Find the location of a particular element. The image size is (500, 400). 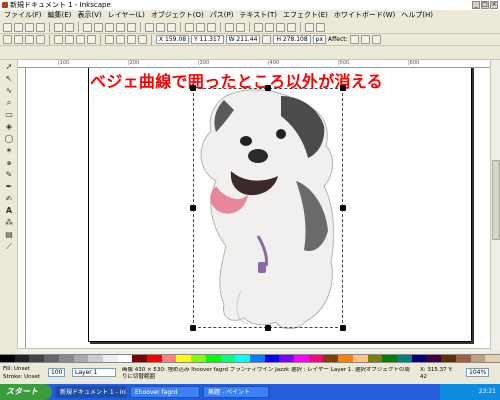

start-button: スタート is located at coordinates (26, 392).